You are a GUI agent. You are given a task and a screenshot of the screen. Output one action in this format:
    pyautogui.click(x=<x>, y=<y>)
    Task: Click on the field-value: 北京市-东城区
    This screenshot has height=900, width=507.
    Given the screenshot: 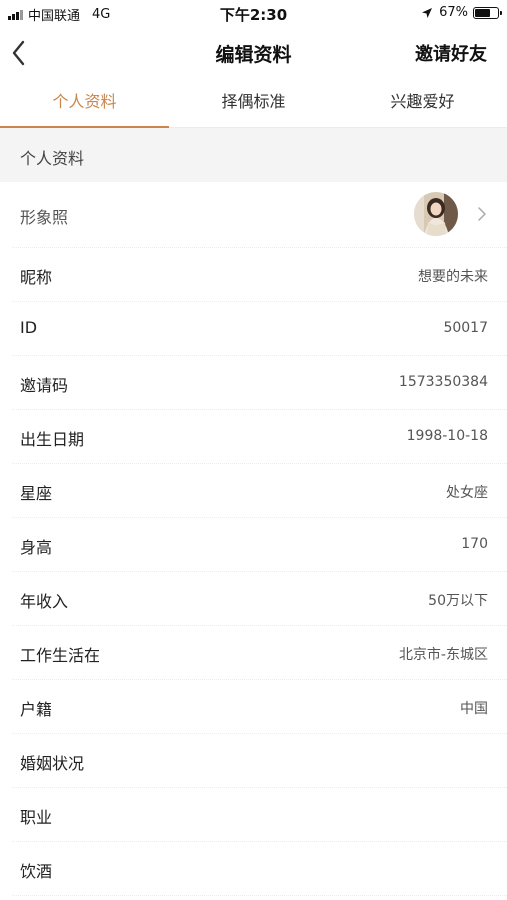 What is the action you would take?
    pyautogui.click(x=443, y=655)
    